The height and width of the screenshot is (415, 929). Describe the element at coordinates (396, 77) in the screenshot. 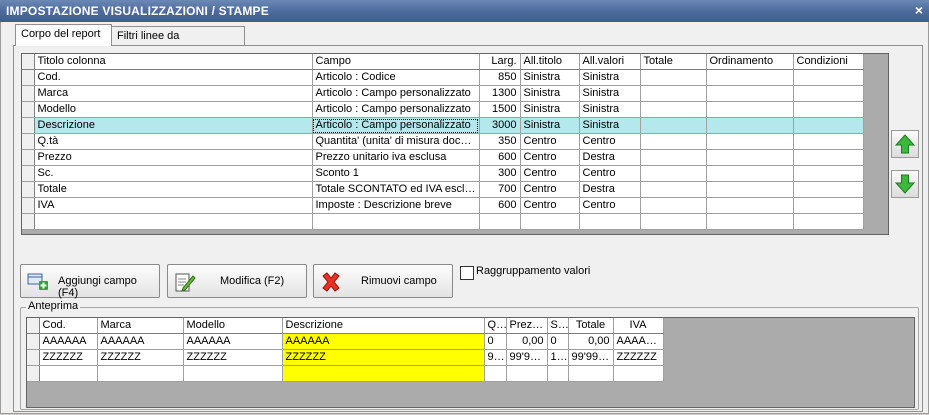

I see `grid-cell: Articolo : Codice` at that location.